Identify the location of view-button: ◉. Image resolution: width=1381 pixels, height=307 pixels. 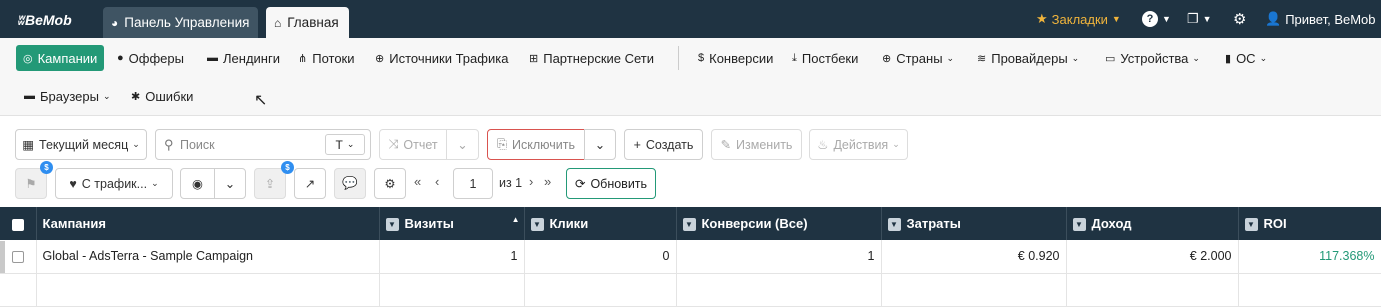
(197, 183).